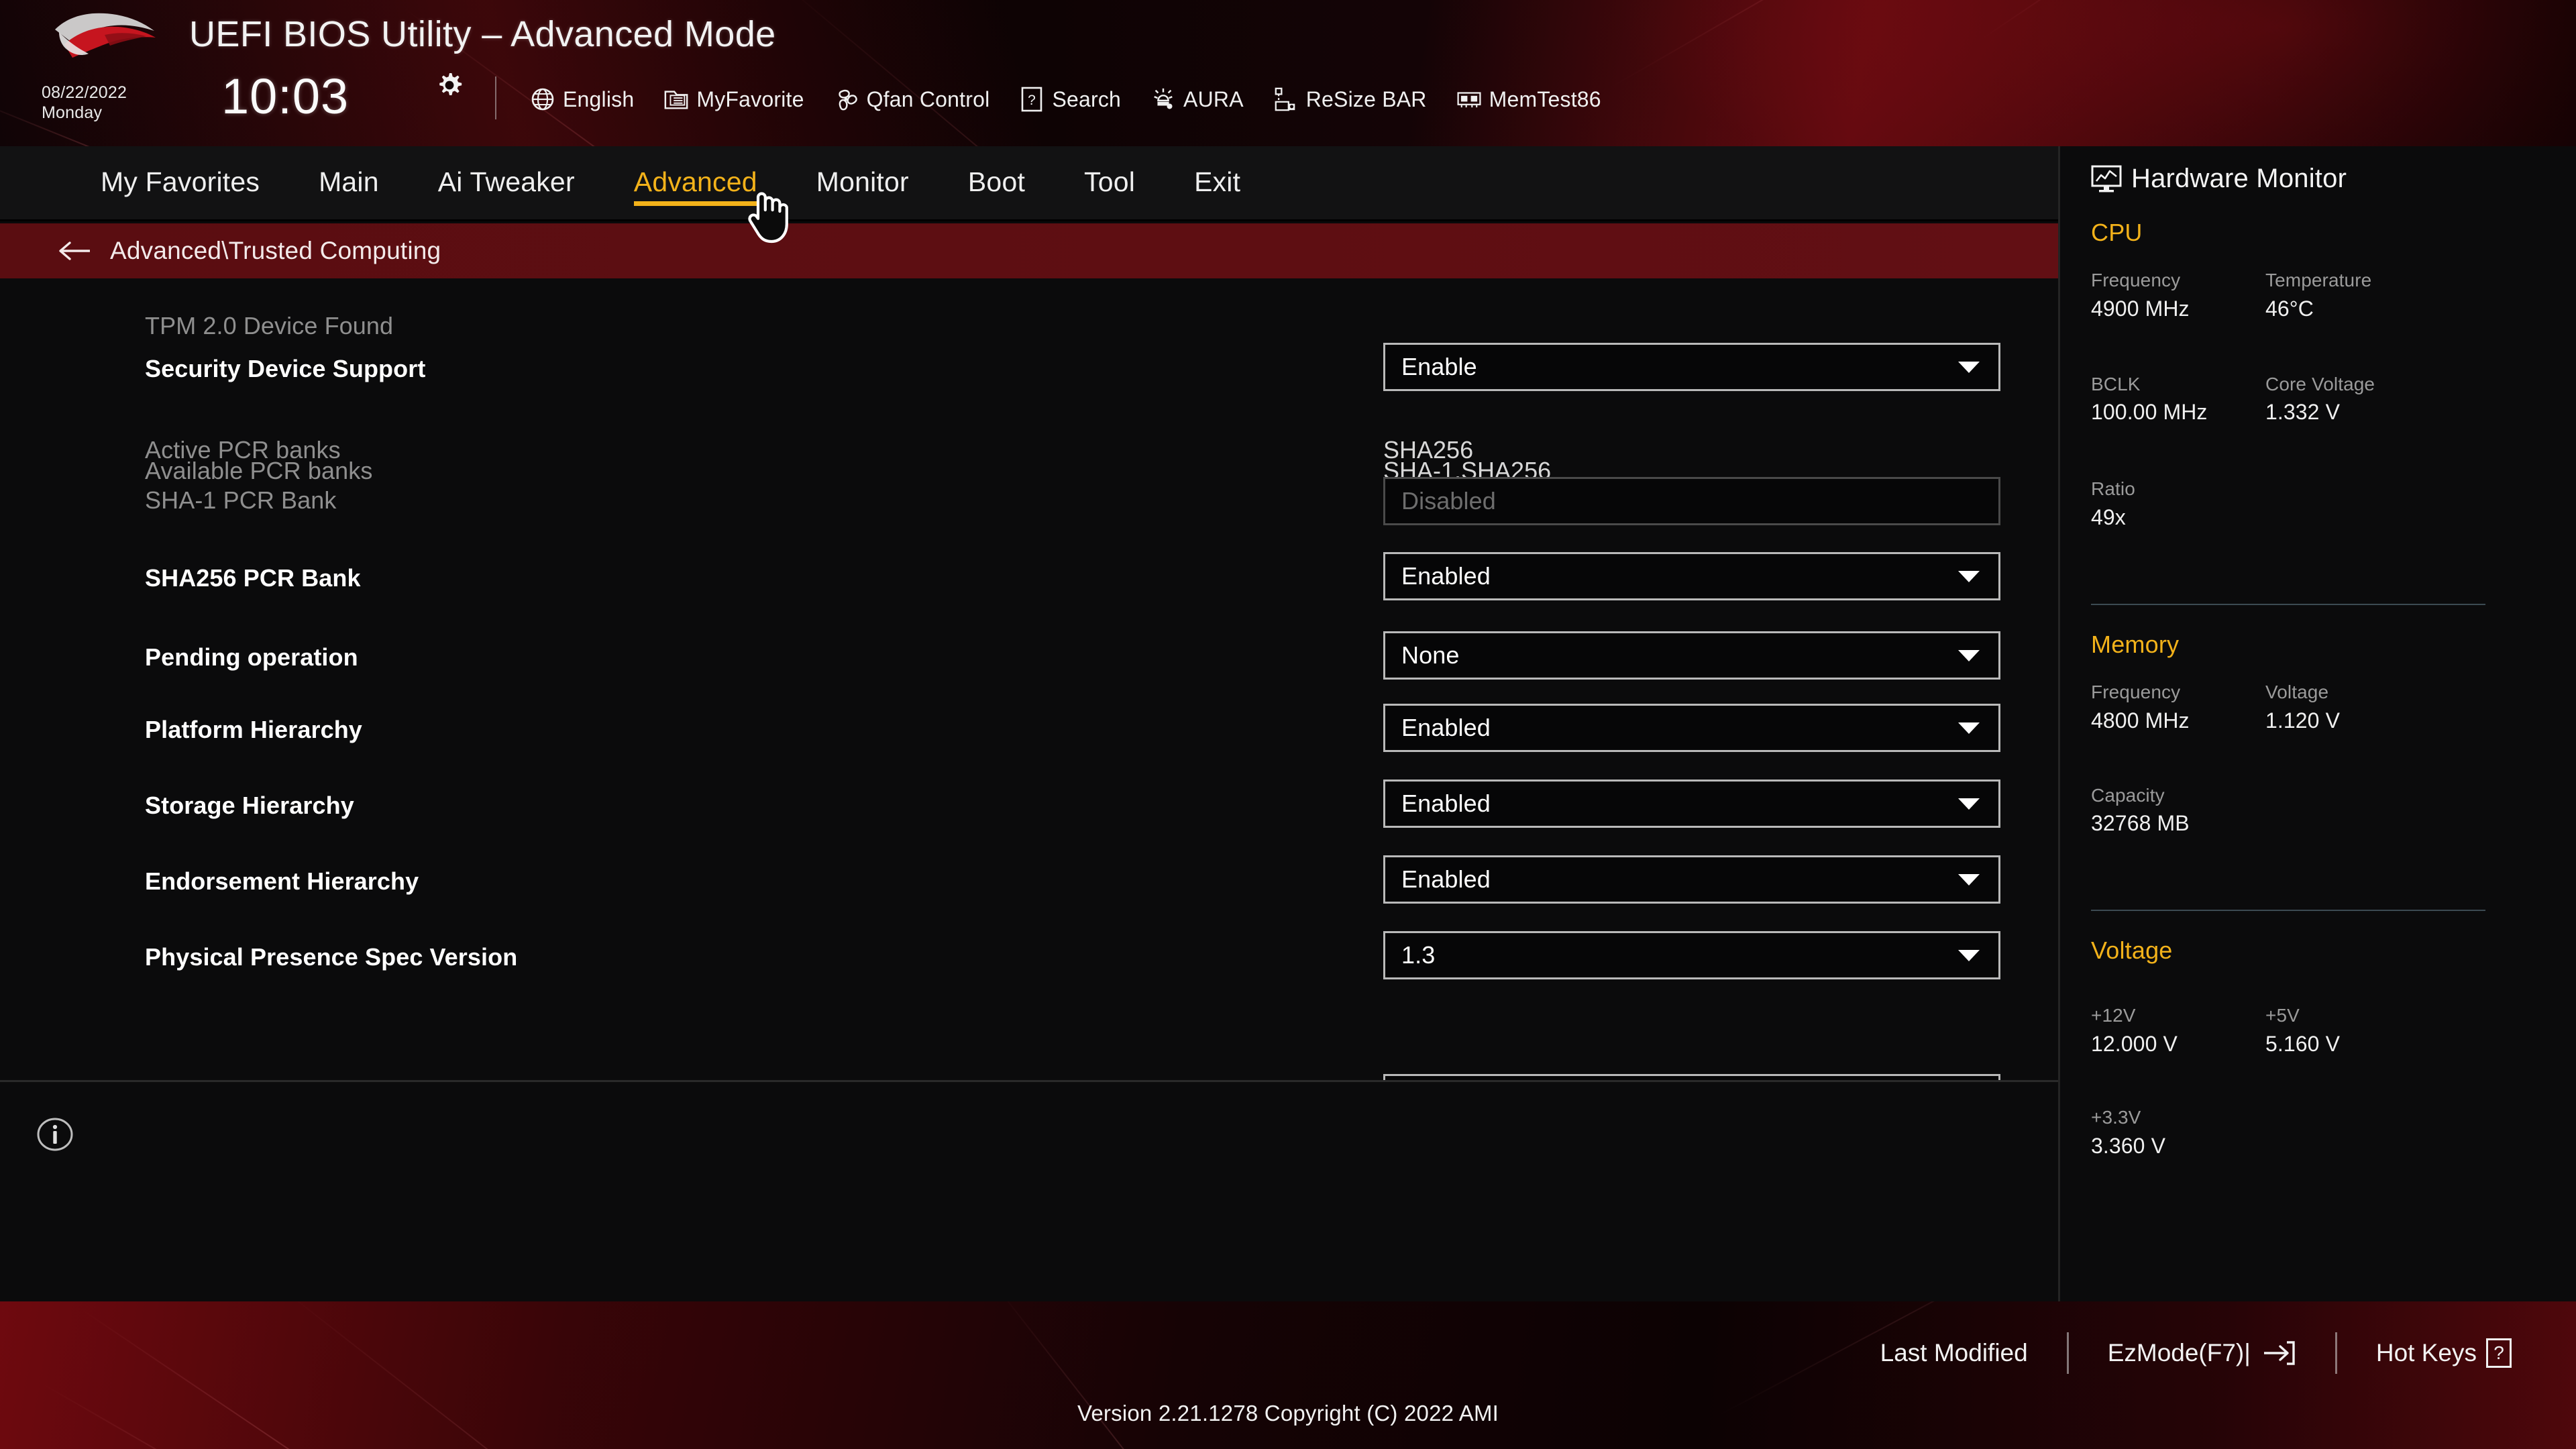 This screenshot has width=2576, height=1449. What do you see at coordinates (2297, 692) in the screenshot?
I see `hw-key: Voltage` at bounding box center [2297, 692].